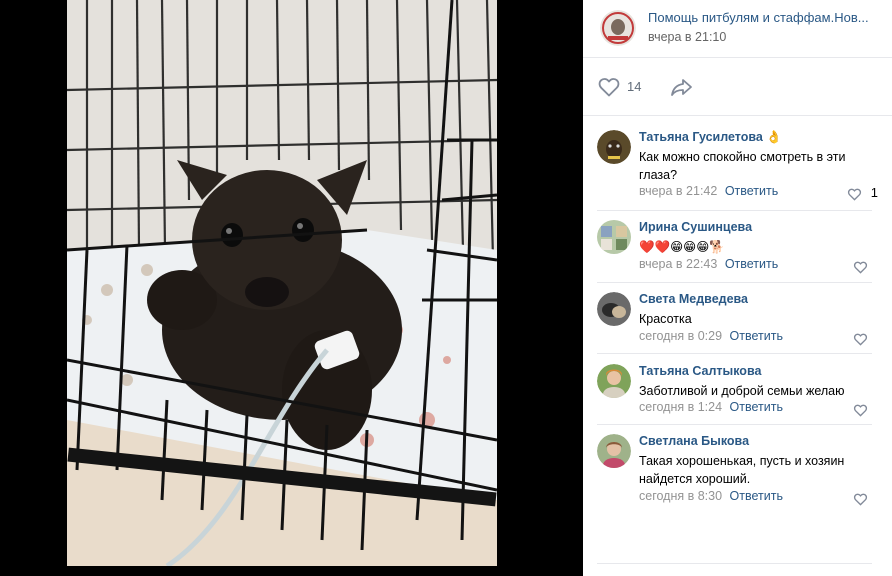 The height and width of the screenshot is (576, 892). I want to click on commenter-name: Света Медведева, so click(693, 299).